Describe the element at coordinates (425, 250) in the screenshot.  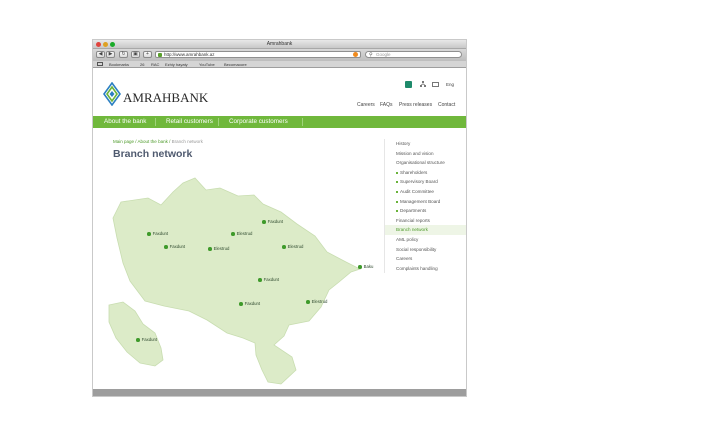
I see `sidebar-item-social-responsibility: Social responsibility` at that location.